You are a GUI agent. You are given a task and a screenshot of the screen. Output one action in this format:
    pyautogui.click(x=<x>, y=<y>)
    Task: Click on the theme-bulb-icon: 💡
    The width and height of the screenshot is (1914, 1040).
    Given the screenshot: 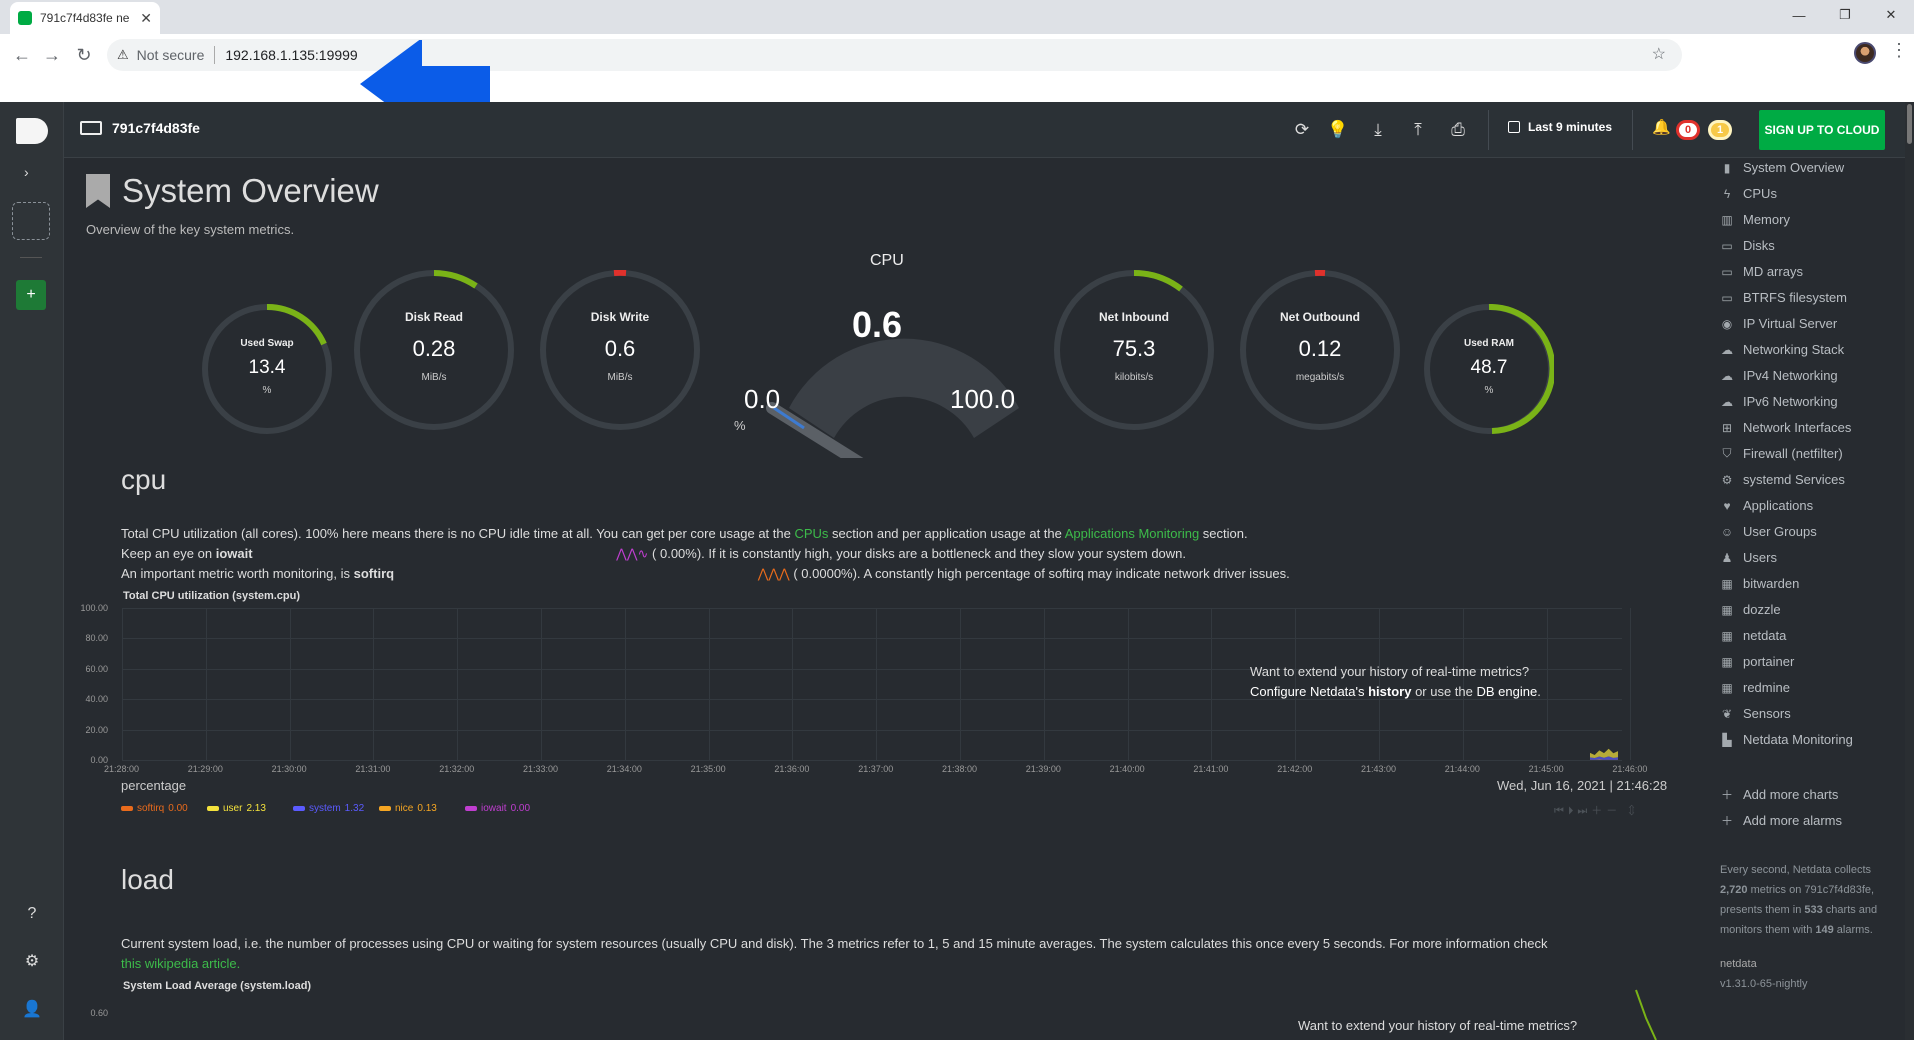 What is the action you would take?
    pyautogui.click(x=1338, y=130)
    